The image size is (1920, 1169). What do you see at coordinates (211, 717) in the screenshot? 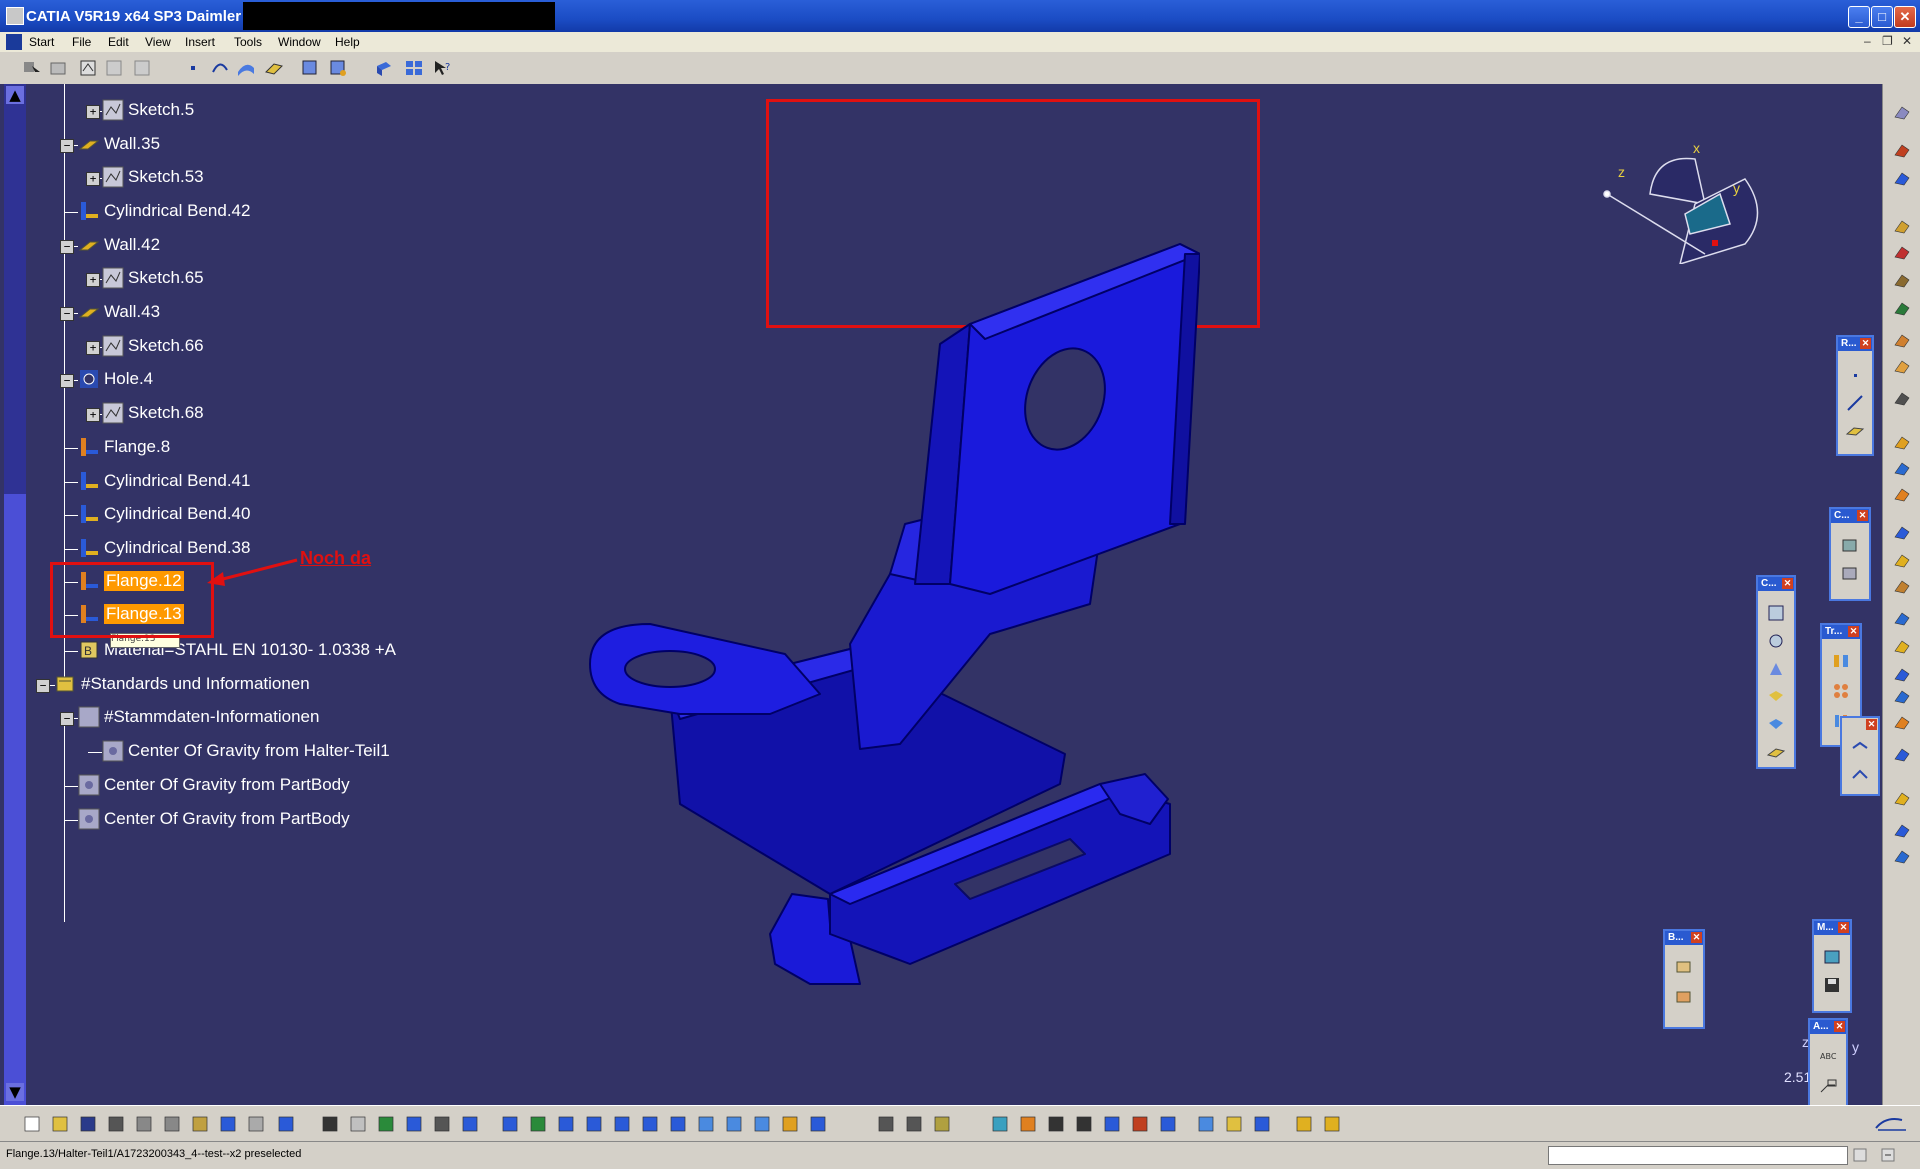
I see `tree-node-label: #Stammdaten-Informationen` at bounding box center [211, 717].